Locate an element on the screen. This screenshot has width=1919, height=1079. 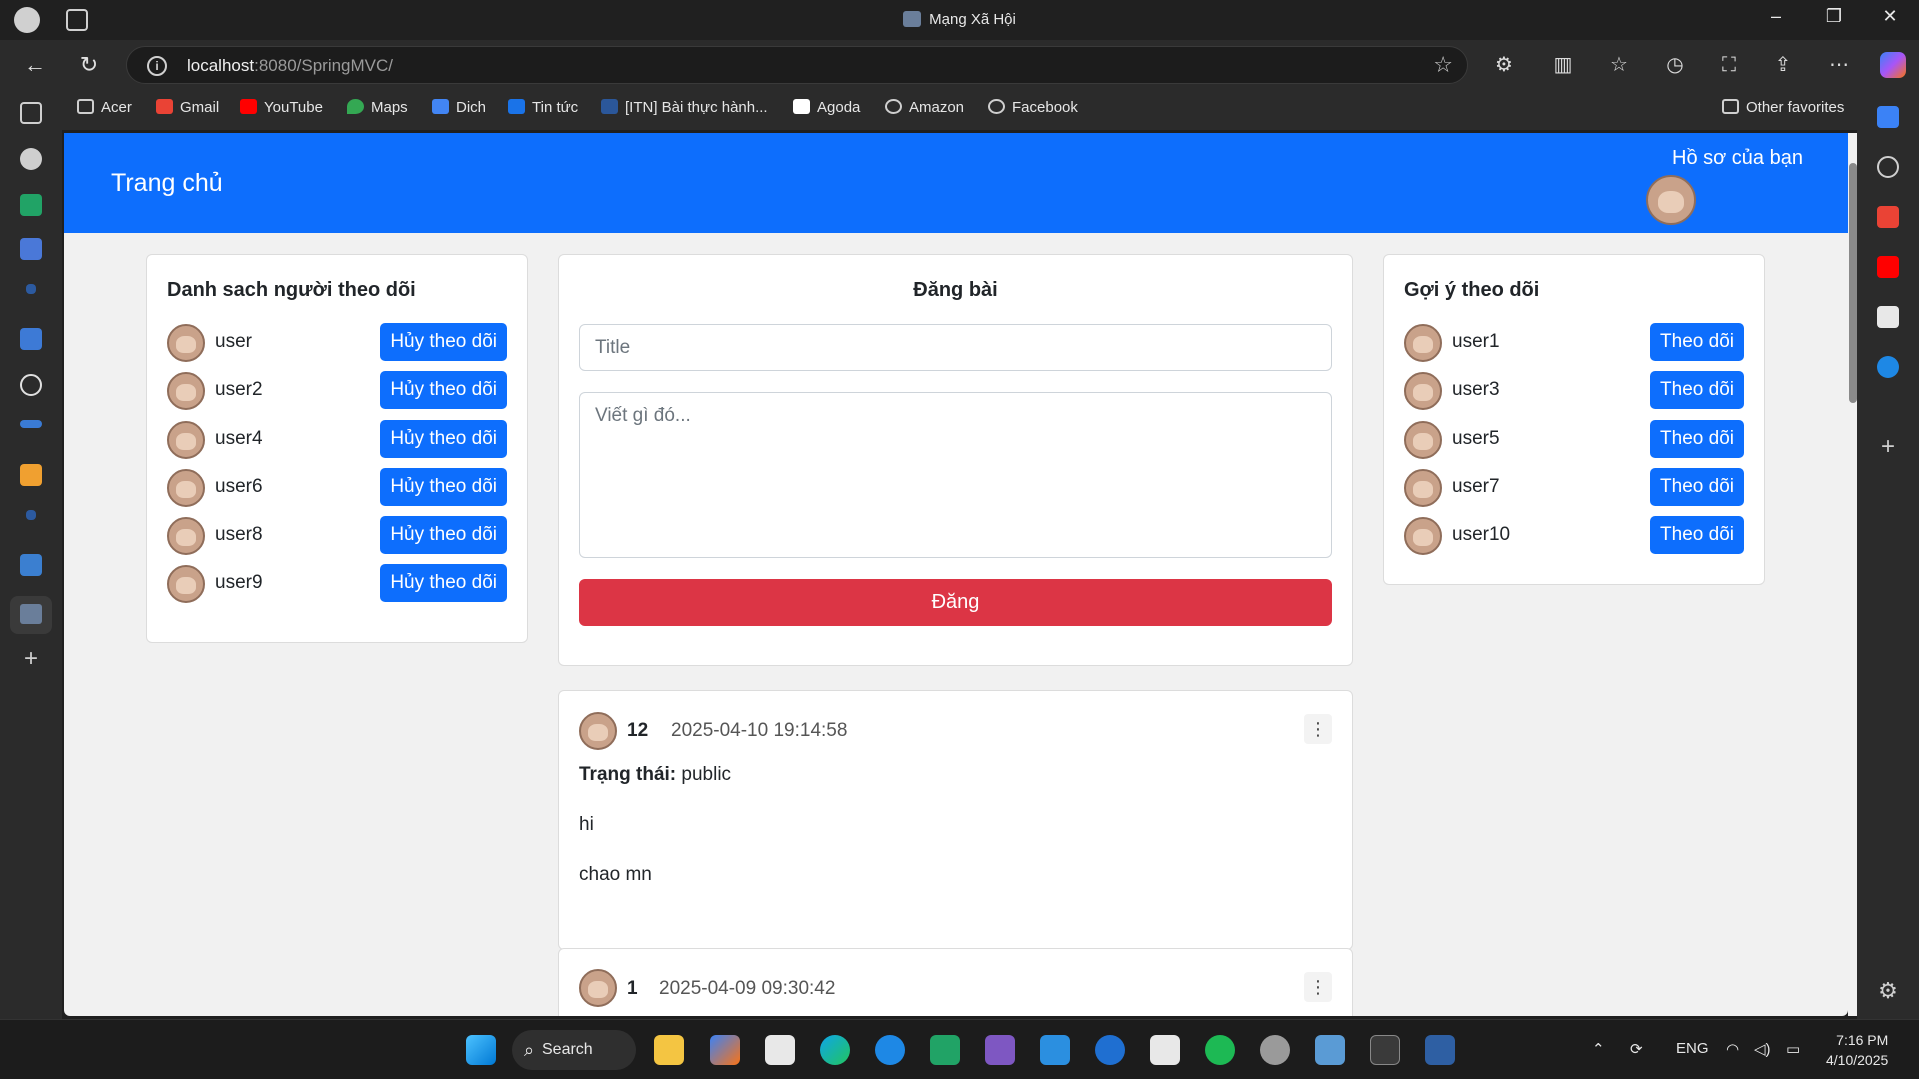
split-screen-icon: ▥ is located at coordinates (1563, 65).